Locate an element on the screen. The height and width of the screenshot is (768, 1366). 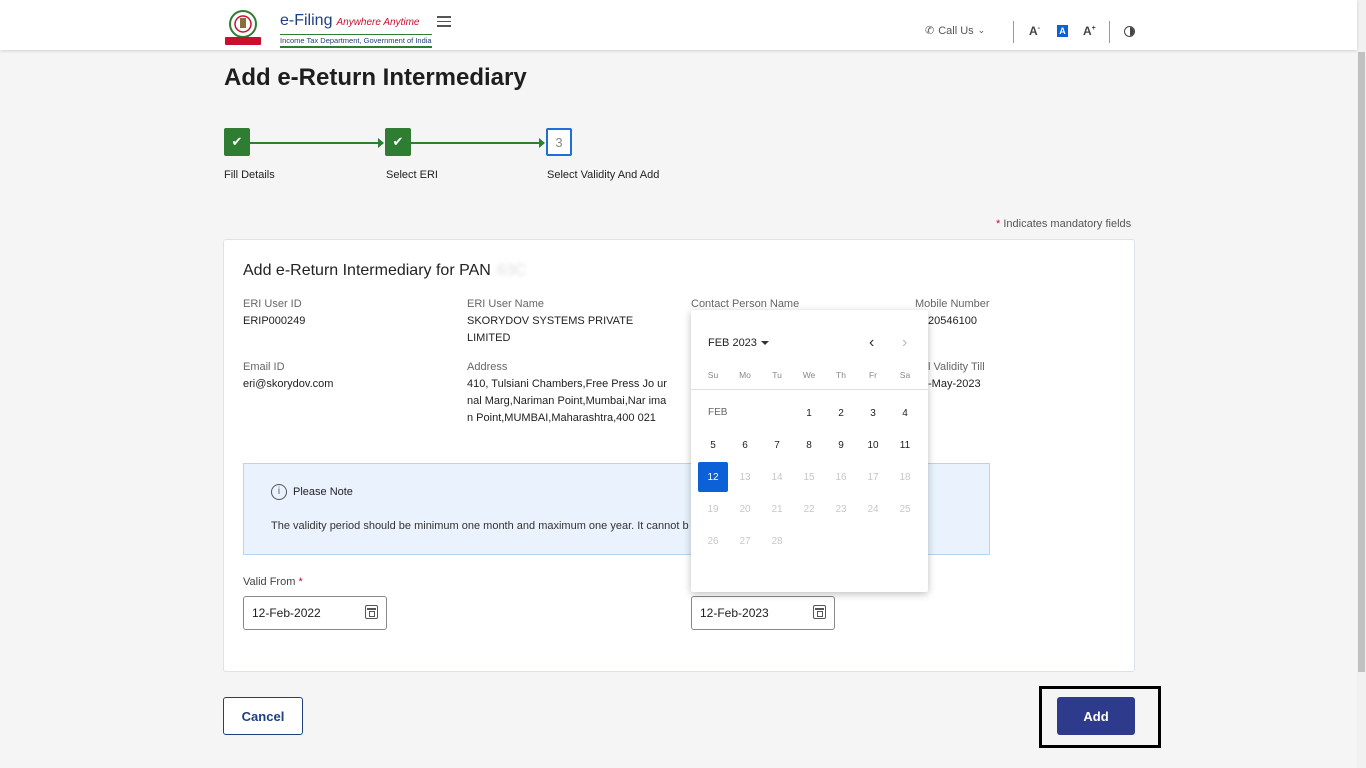
weekday-label: We is located at coordinates (809, 375).